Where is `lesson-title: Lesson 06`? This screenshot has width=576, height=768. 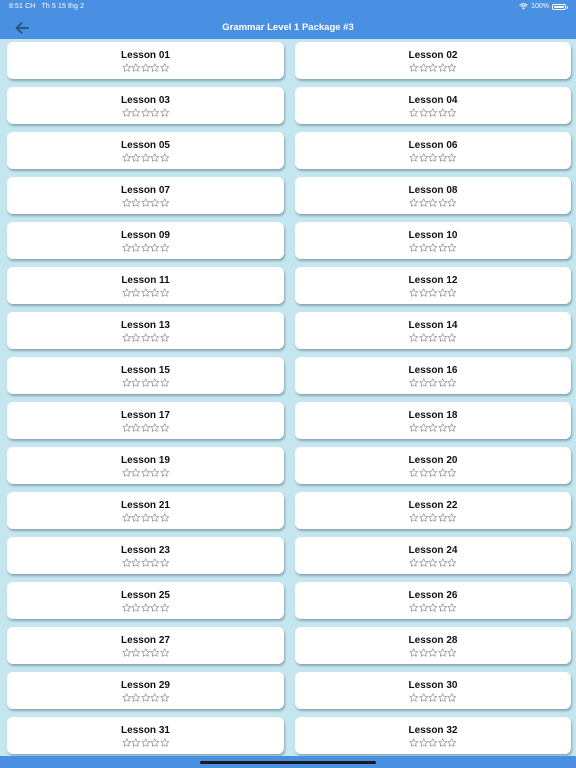
lesson-title: Lesson 06 is located at coordinates (433, 145).